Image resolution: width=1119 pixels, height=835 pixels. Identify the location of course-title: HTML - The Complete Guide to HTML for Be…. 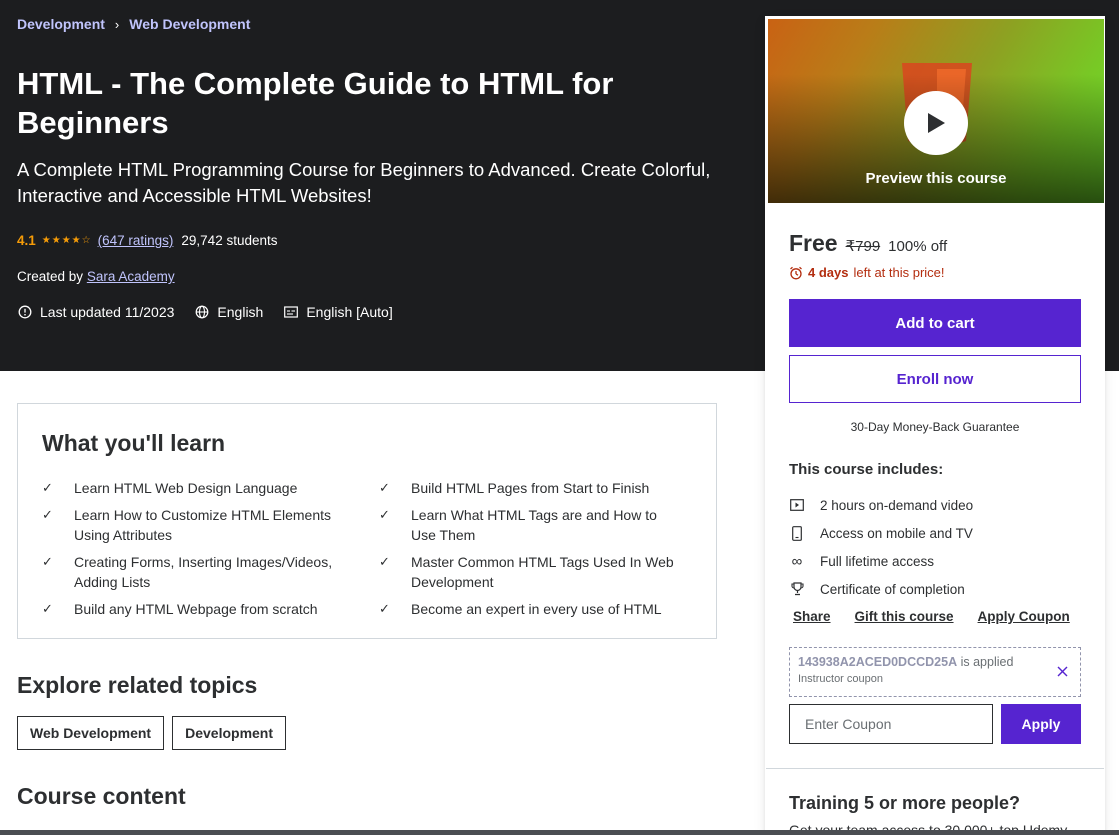
(315, 103).